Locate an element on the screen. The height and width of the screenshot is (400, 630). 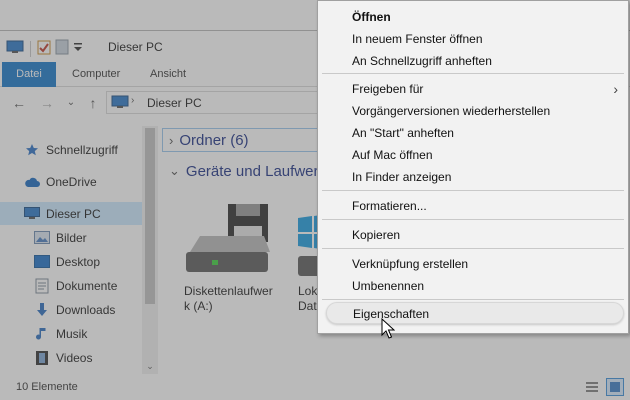
group-header-geraete: ⌄ Geräte und Laufwerke is located at coordinates (248, 171).